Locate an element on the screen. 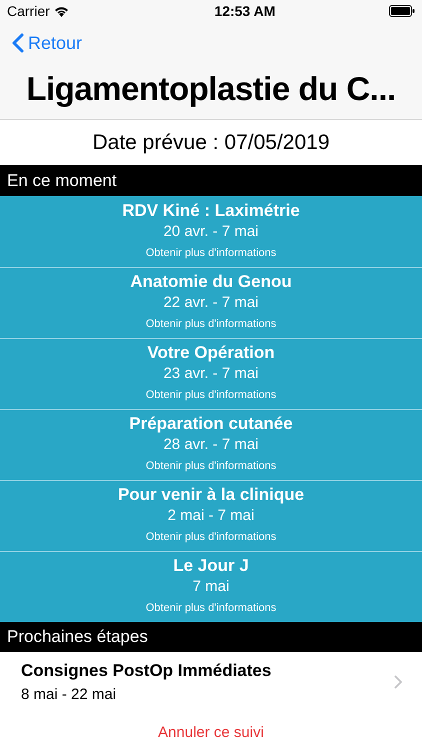 This screenshot has width=422, height=750. section-title: Prochaines étapes is located at coordinates (77, 637).